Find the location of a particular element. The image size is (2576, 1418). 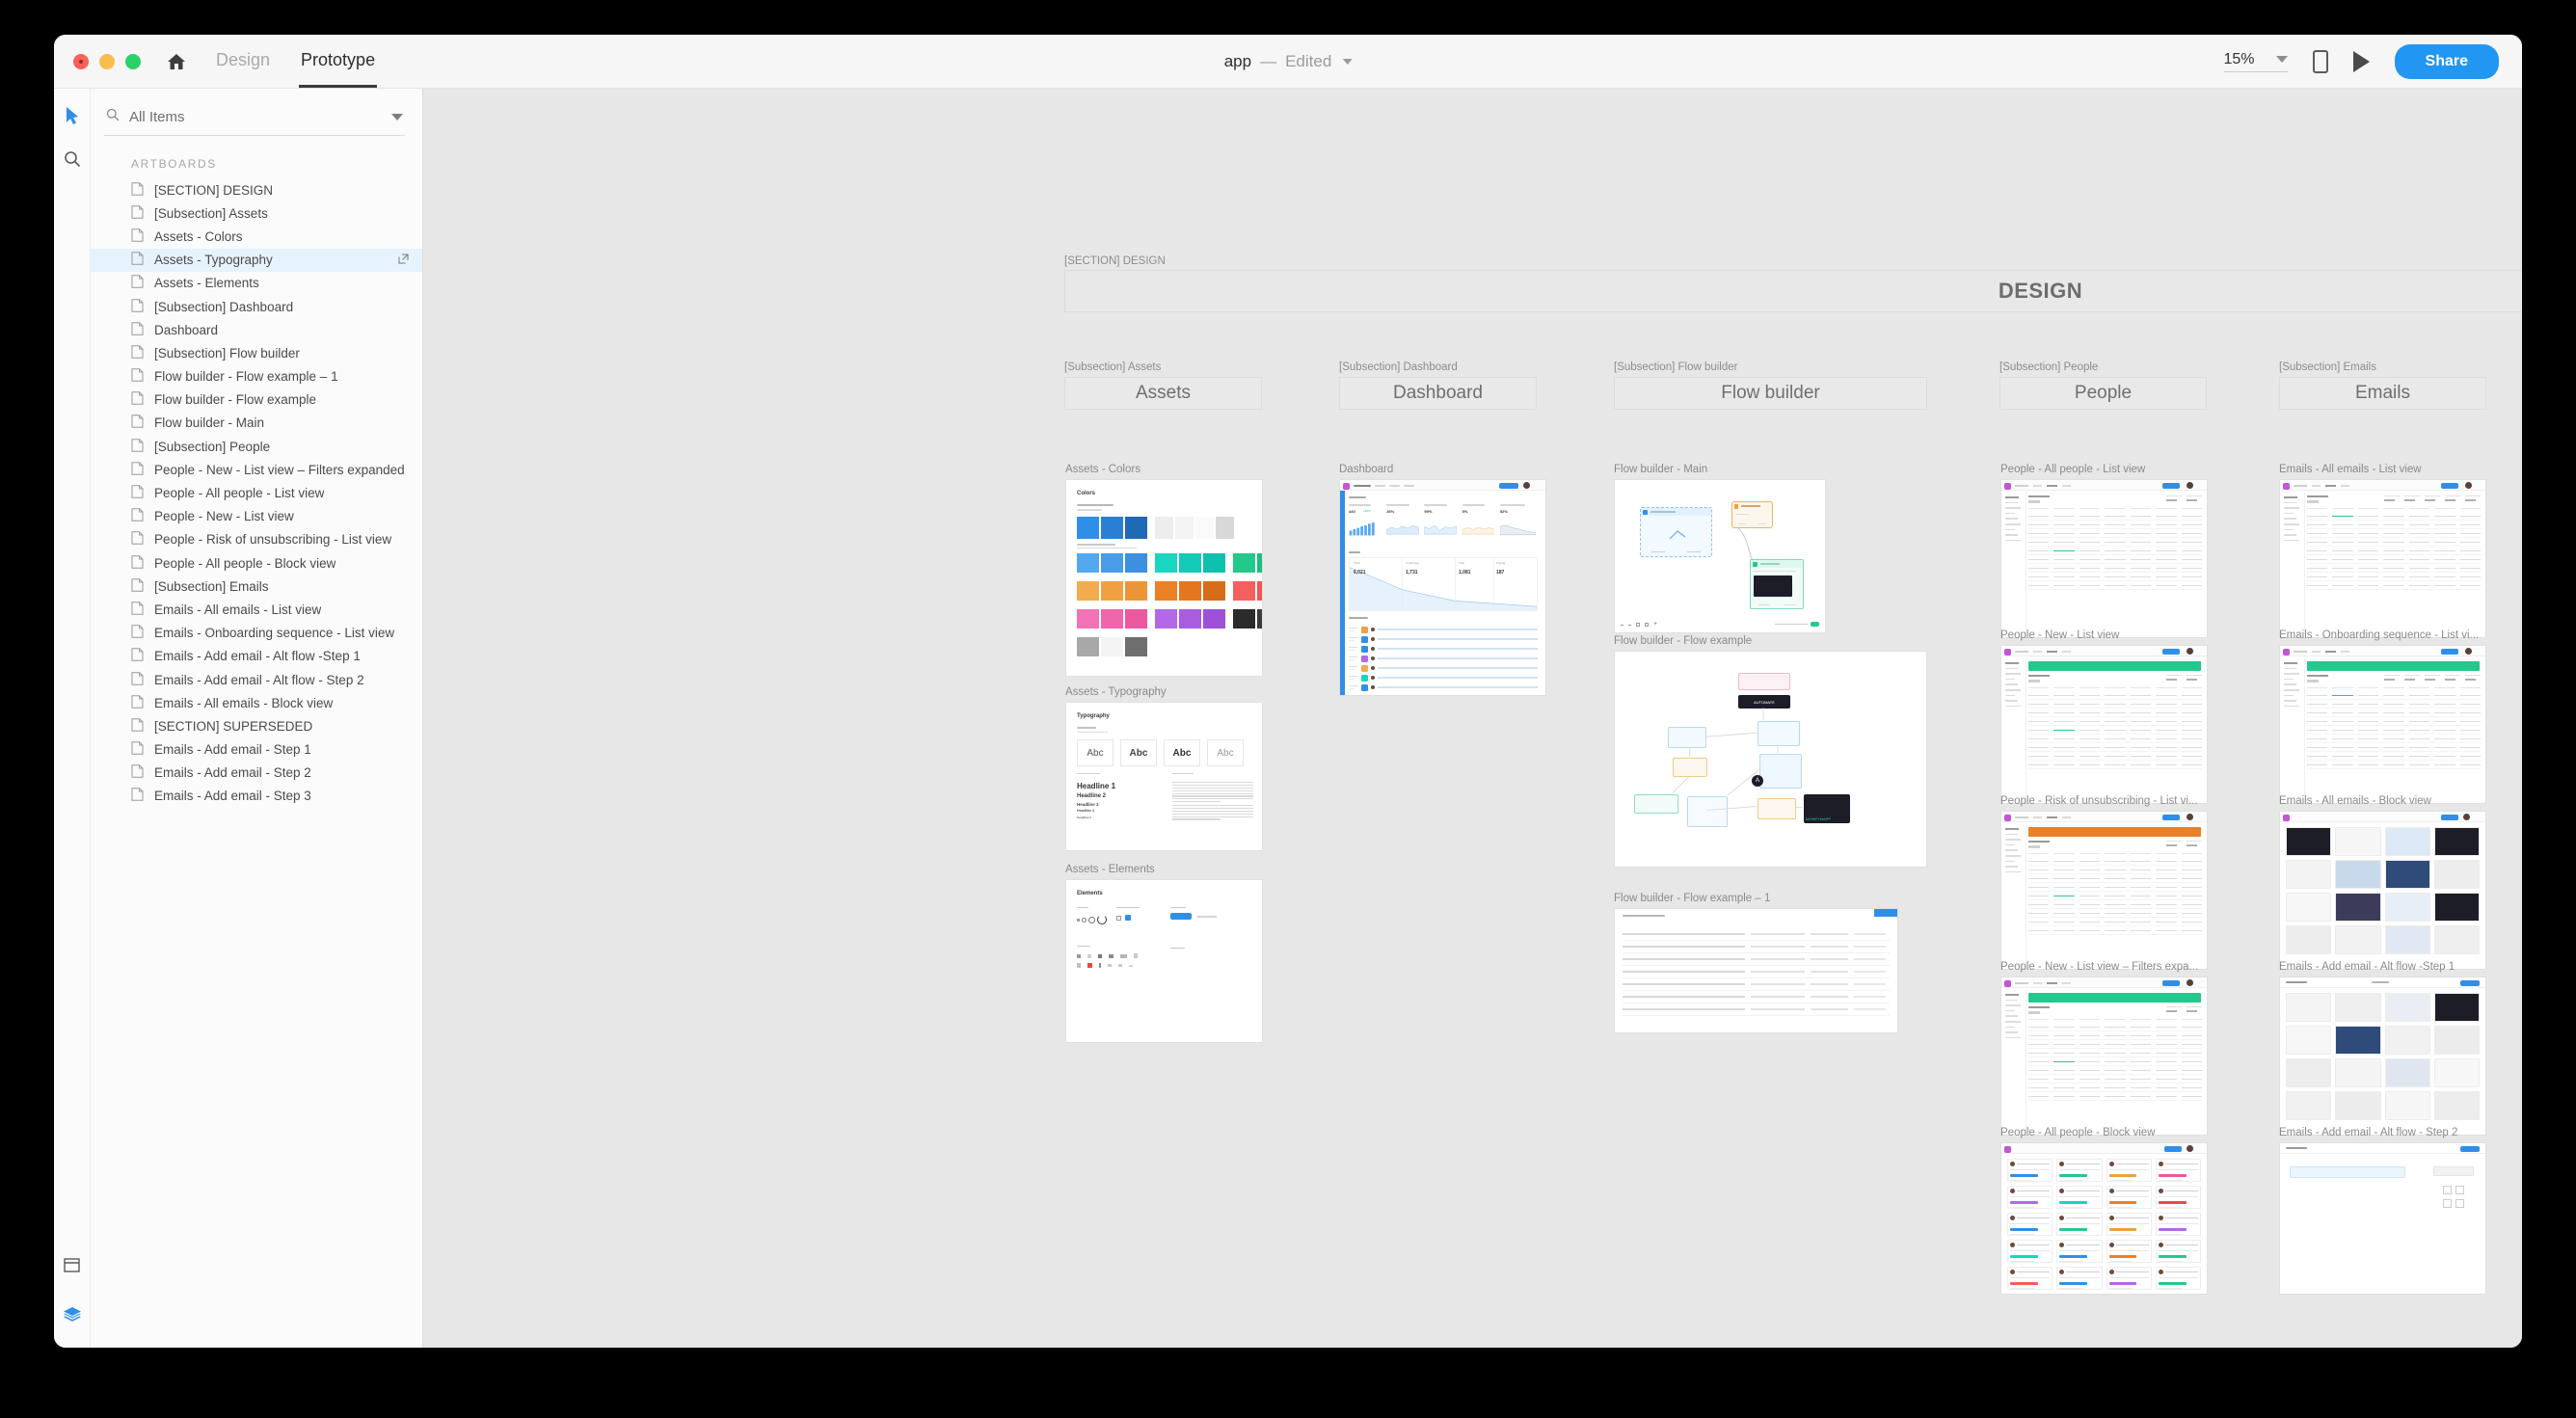

artboard-list-item: Emails - Add email - Step 1 is located at coordinates (256, 750).